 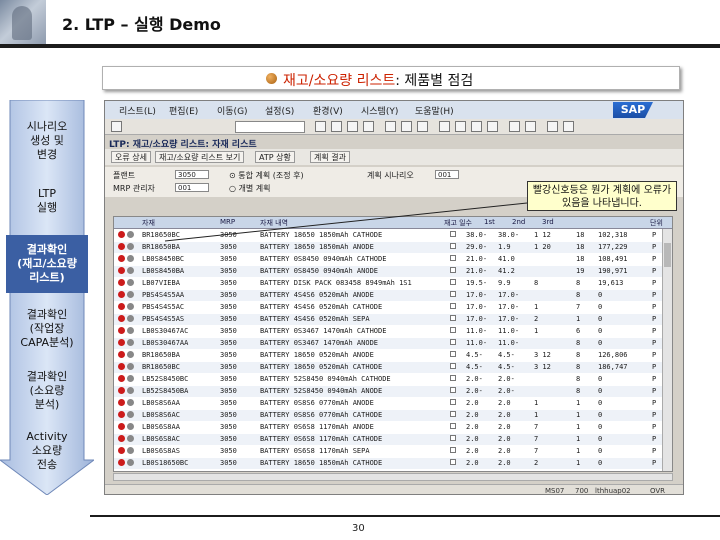 I want to click on cell-mrp: 3050, so click(x=228, y=247).